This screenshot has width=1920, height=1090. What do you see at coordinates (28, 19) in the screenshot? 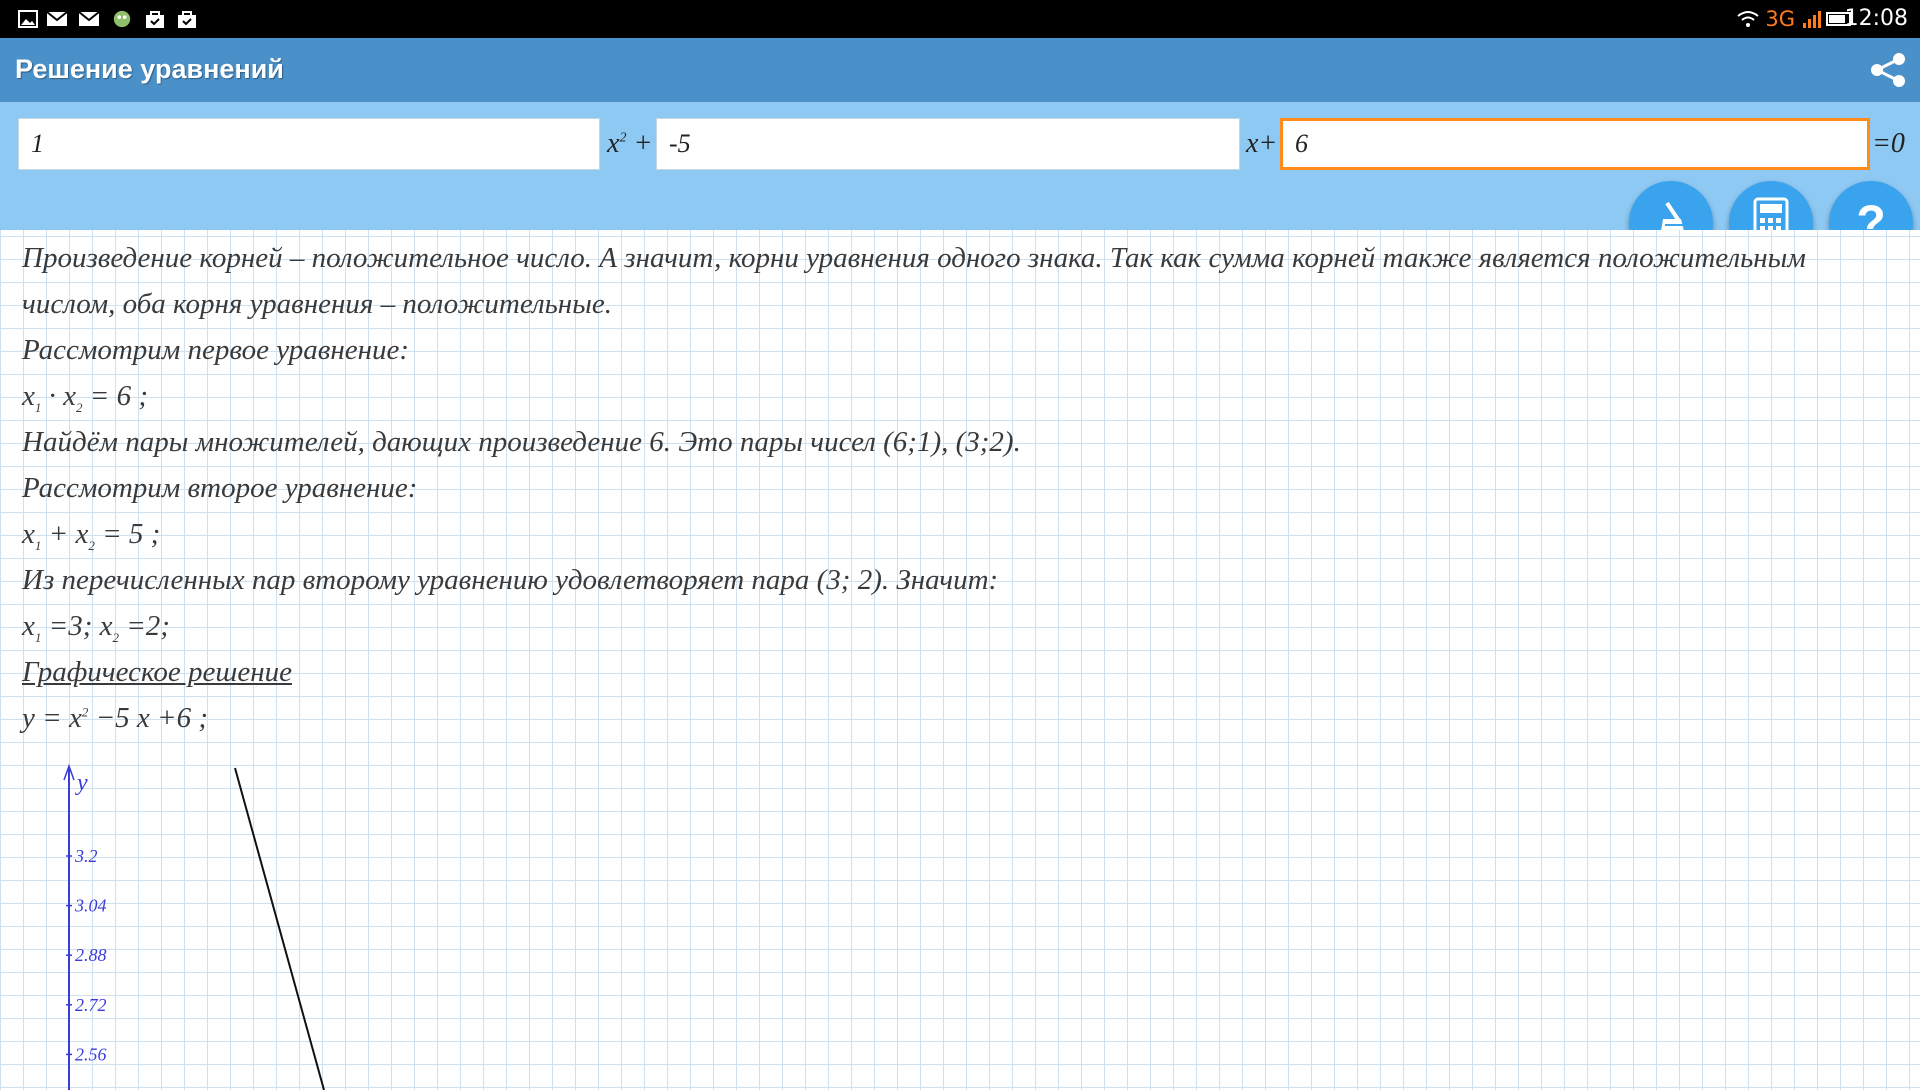
I see `gallery-icon` at bounding box center [28, 19].